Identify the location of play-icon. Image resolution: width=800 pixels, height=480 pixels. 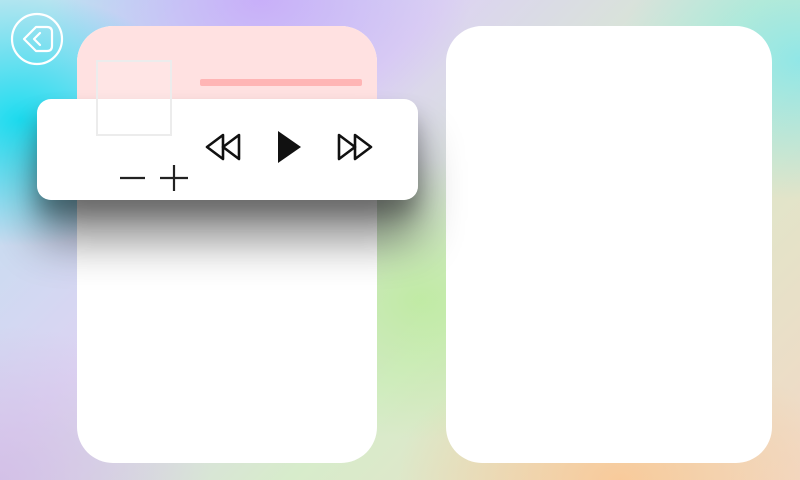
(289, 147).